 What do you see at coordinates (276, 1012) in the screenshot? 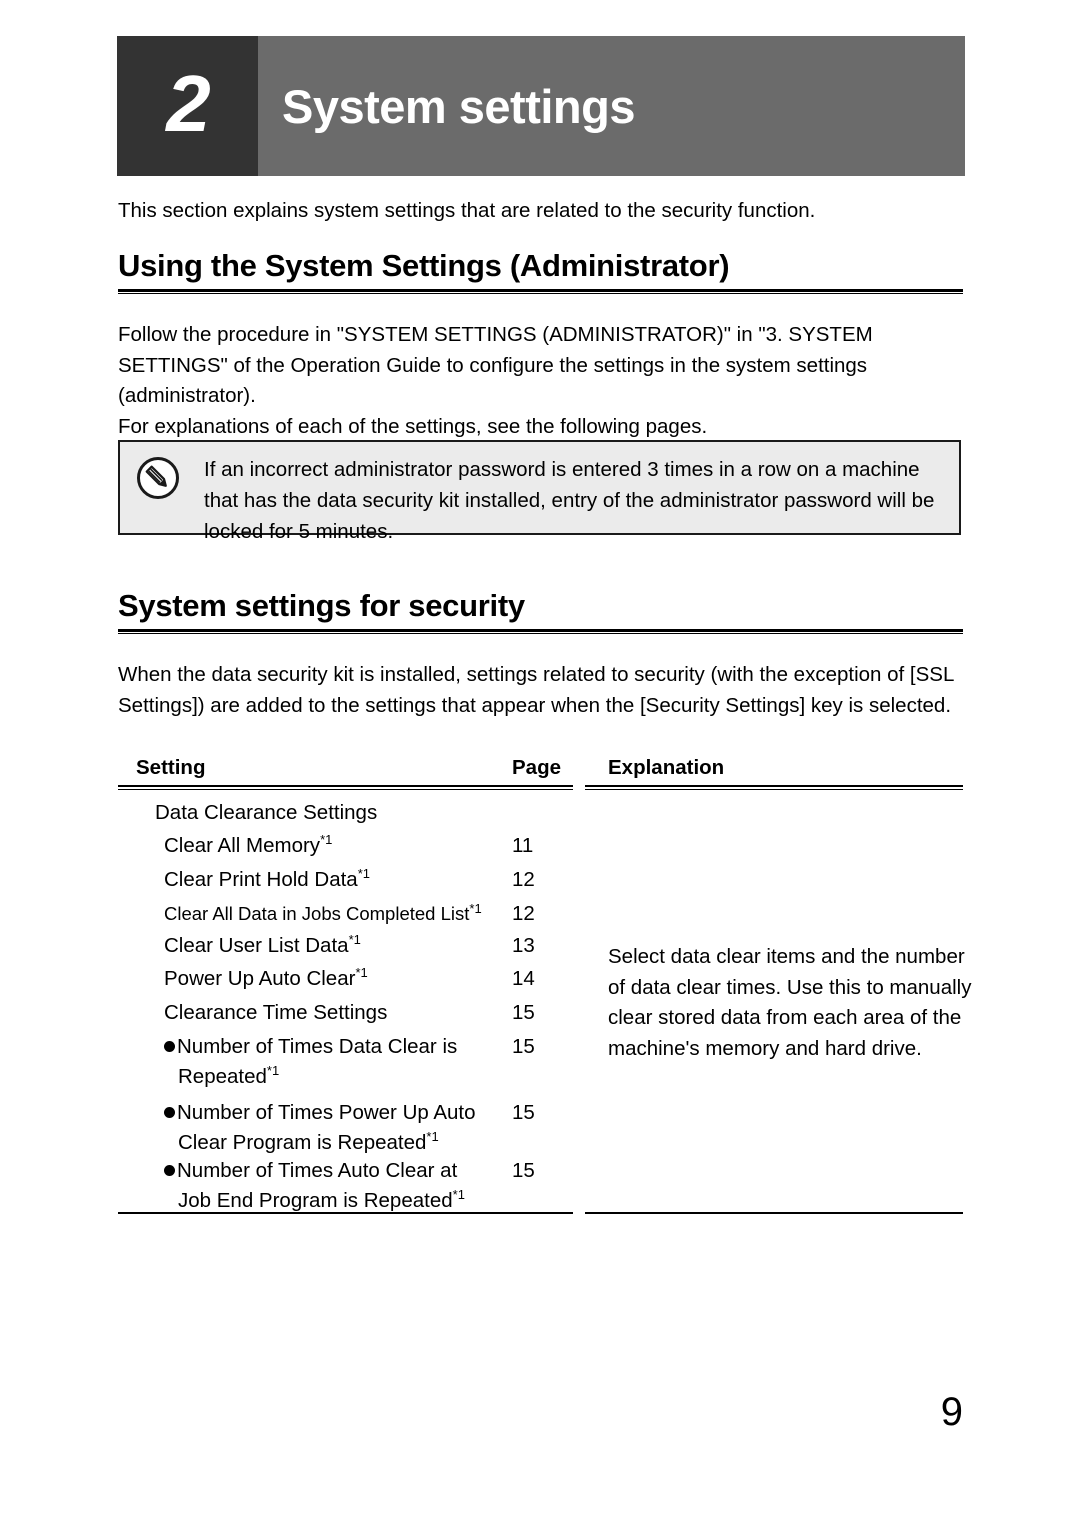
I see `table-row-setting-label: Clearance Time Settings` at bounding box center [276, 1012].